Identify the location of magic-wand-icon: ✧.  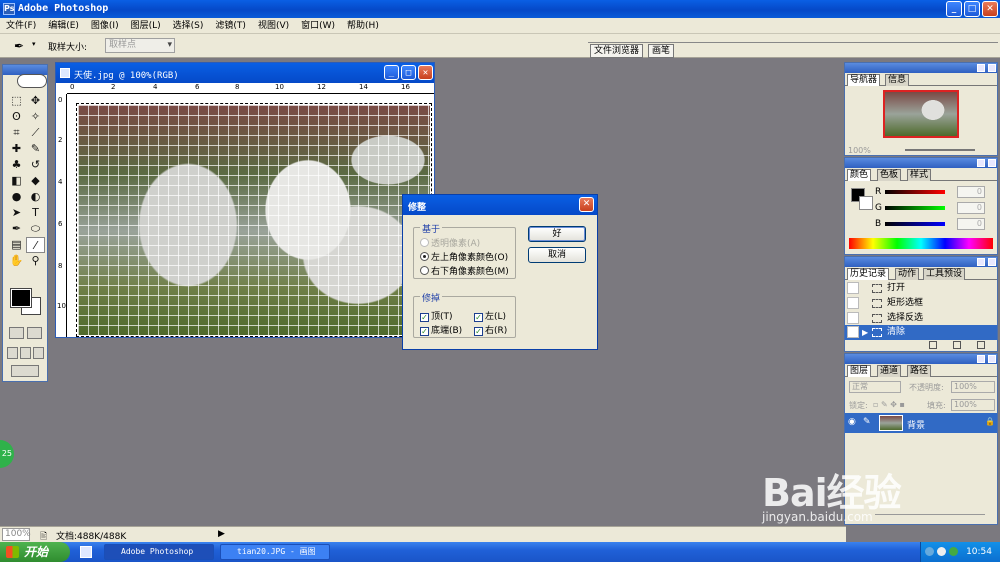
(35, 117).